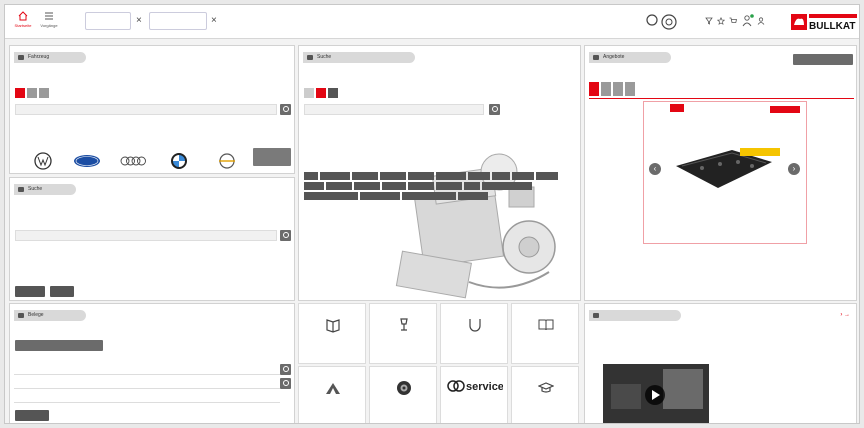 The width and height of the screenshot is (864, 428). I want to click on offers-header: Angebote, so click(630, 57).